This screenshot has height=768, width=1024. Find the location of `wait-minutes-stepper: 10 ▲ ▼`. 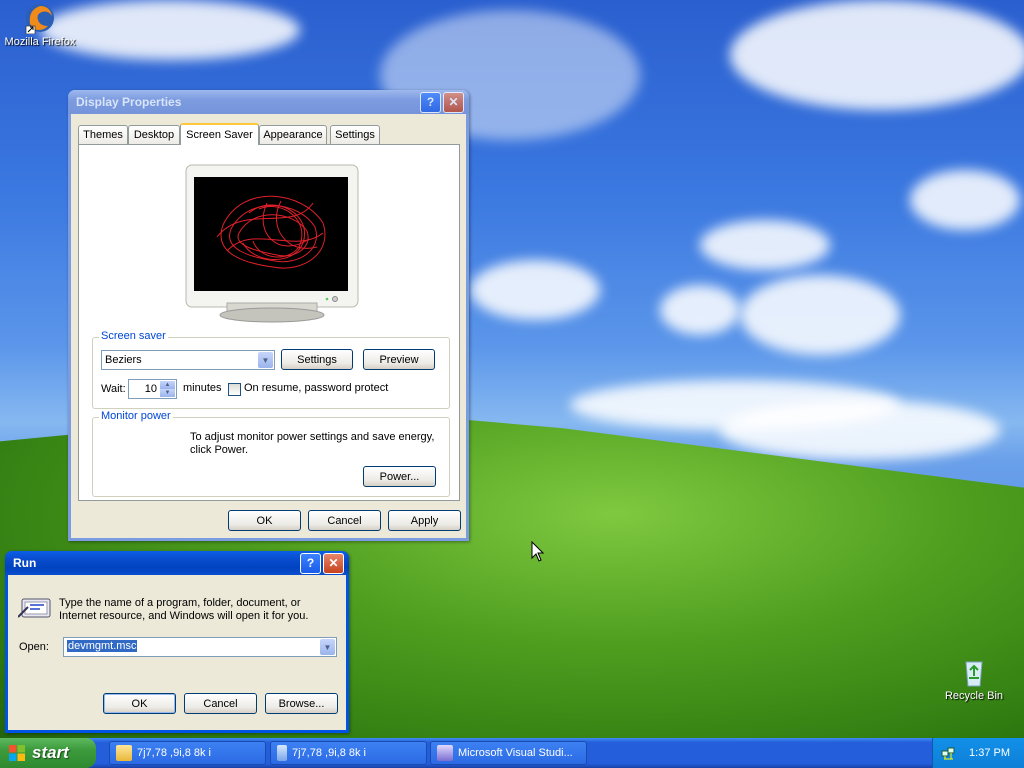

wait-minutes-stepper: 10 ▲ ▼ is located at coordinates (152, 389).